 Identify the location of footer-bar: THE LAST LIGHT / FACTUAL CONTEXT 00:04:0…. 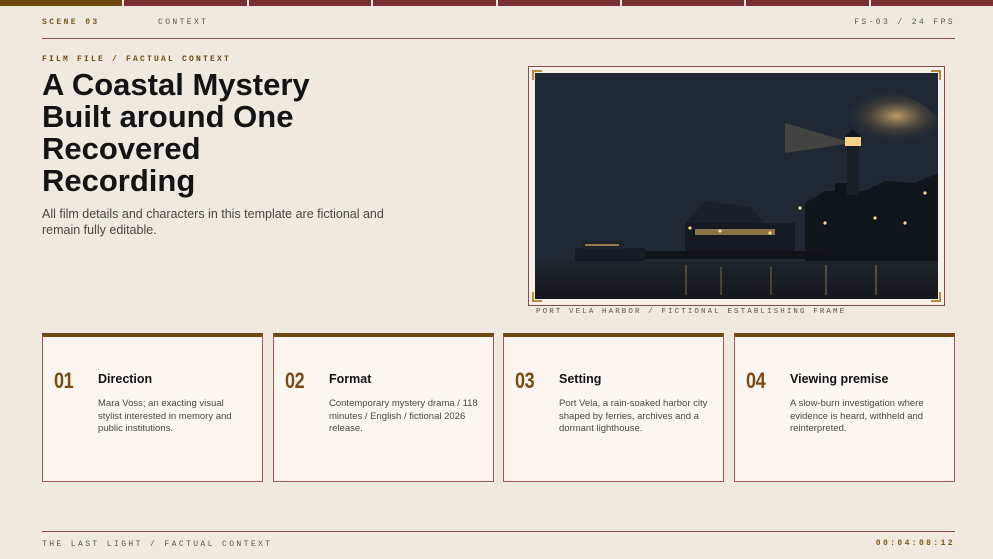
(498, 542).